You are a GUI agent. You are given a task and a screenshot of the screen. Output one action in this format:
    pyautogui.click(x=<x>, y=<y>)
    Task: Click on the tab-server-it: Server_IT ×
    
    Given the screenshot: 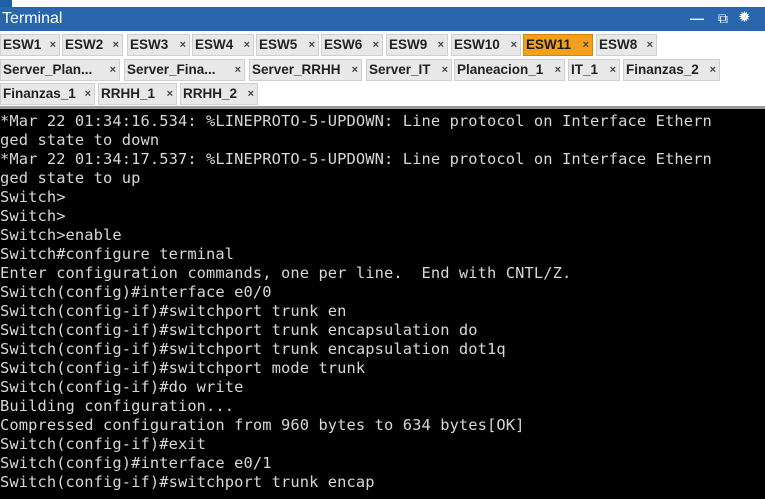 What is the action you would take?
    pyautogui.click(x=409, y=70)
    